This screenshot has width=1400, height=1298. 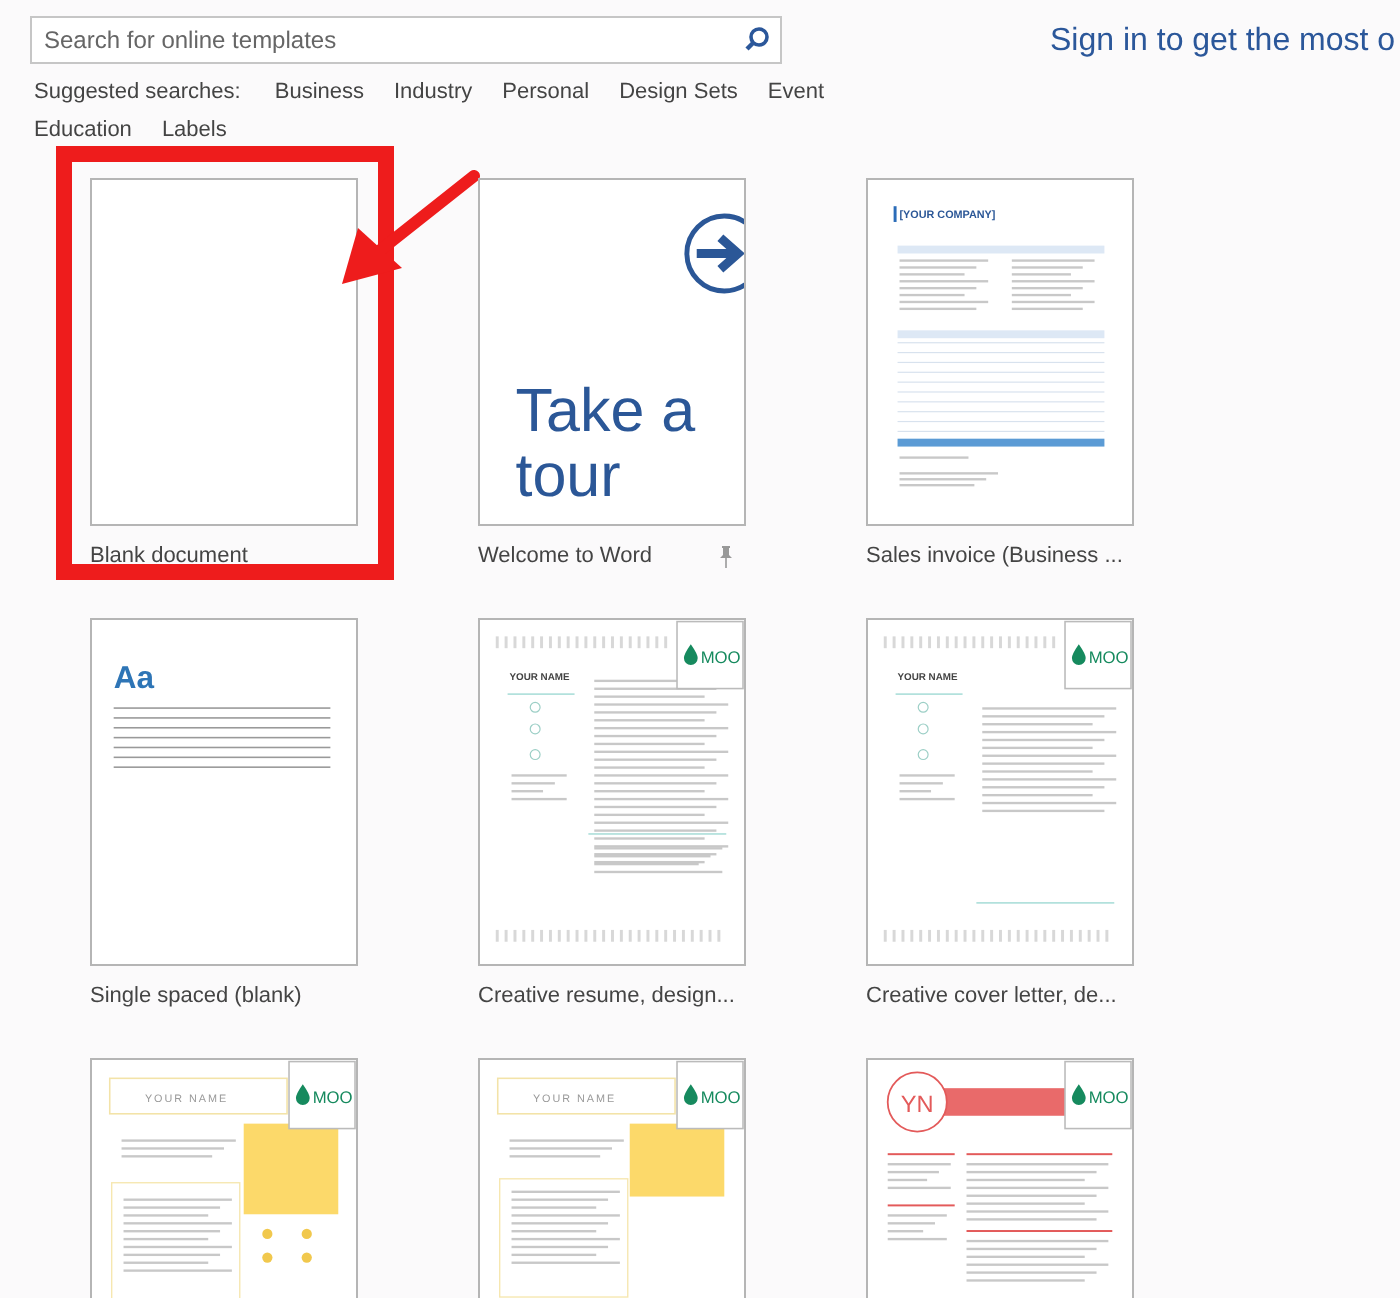 What do you see at coordinates (133, 678) in the screenshot?
I see `thumbnail-heading: Aa` at bounding box center [133, 678].